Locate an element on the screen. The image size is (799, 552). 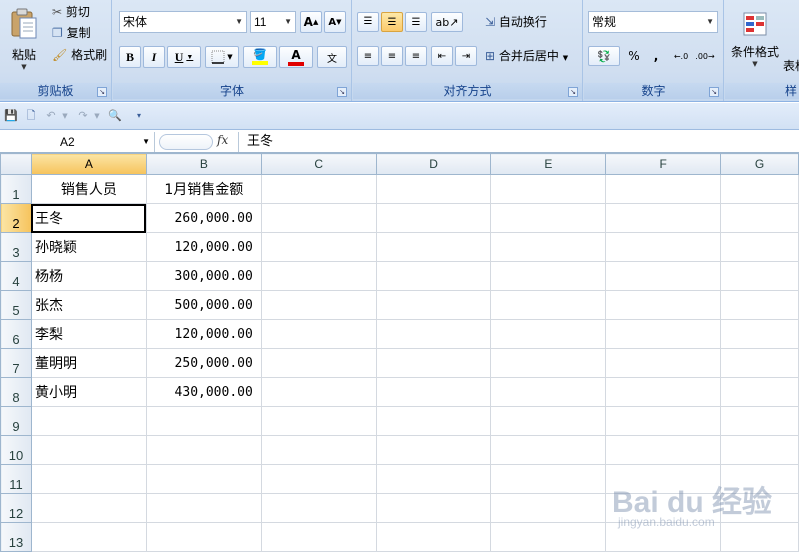
cut-button: ✂ 剪切 is located at coordinates (71, 12).